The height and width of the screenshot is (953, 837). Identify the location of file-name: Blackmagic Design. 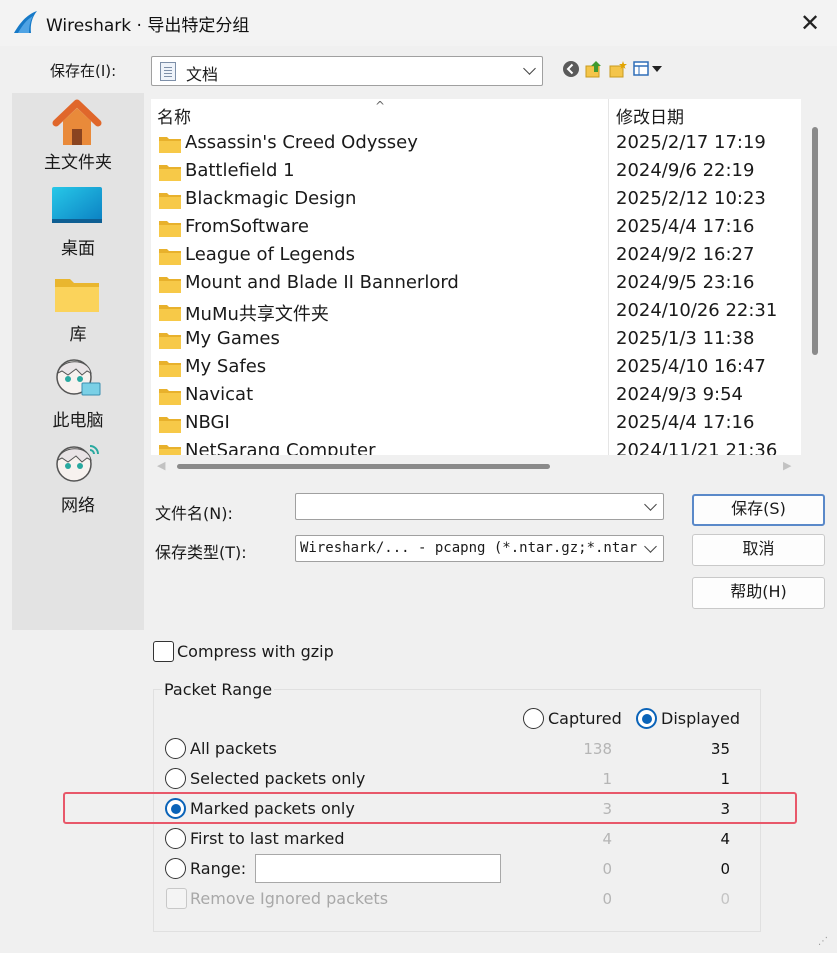
(271, 198).